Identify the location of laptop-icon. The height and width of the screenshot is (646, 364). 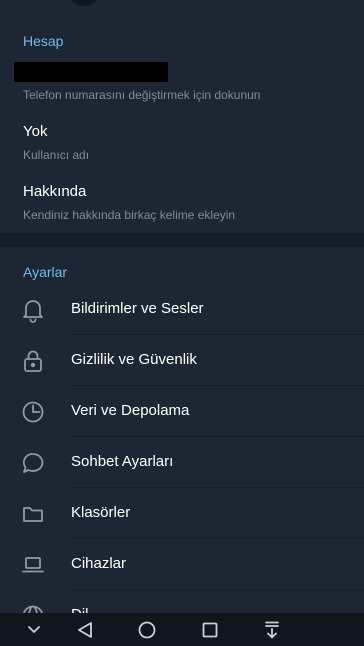
(33, 565).